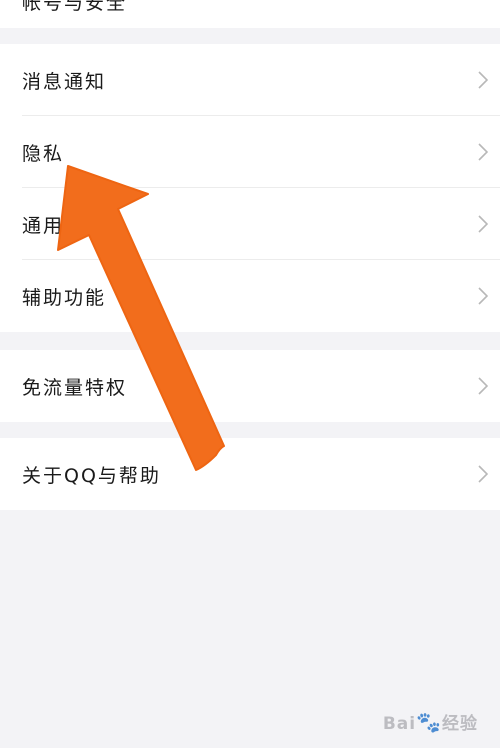  I want to click on settings-row-notifications: 消息通知, so click(250, 80).